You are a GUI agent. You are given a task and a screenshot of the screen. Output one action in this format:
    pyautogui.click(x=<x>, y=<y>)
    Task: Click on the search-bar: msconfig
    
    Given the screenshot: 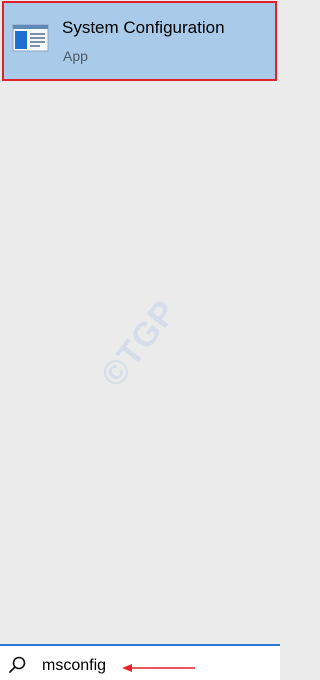 What is the action you would take?
    pyautogui.click(x=140, y=662)
    